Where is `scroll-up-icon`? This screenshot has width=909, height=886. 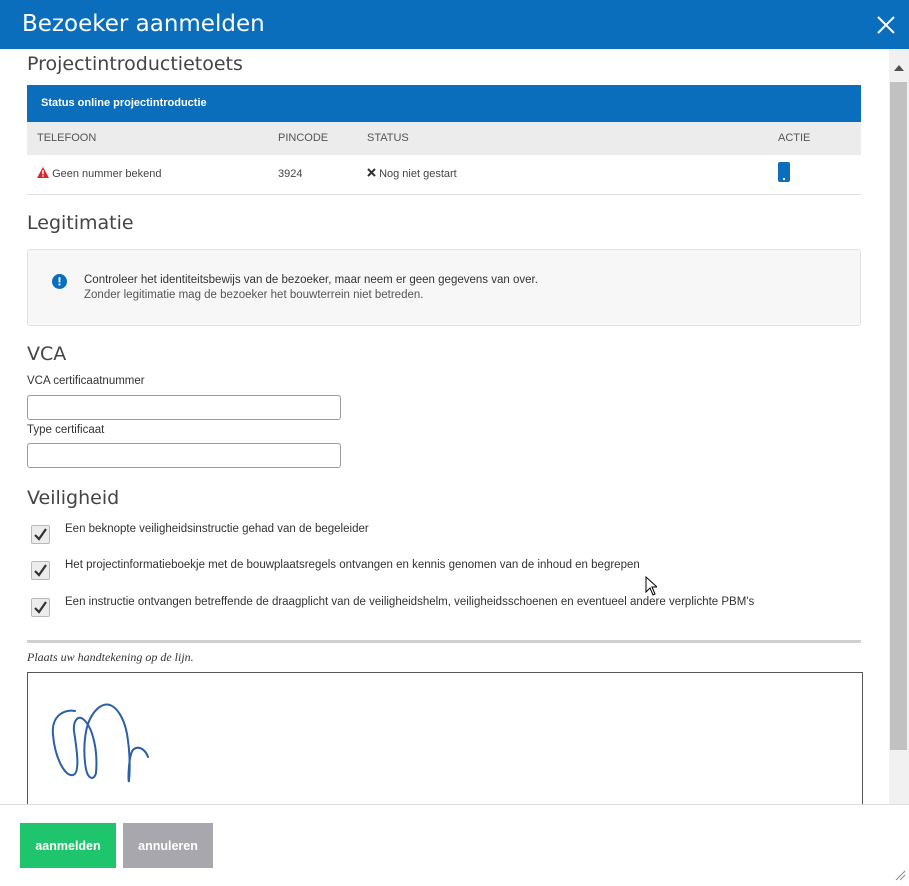
scroll-up-icon is located at coordinates (899, 67).